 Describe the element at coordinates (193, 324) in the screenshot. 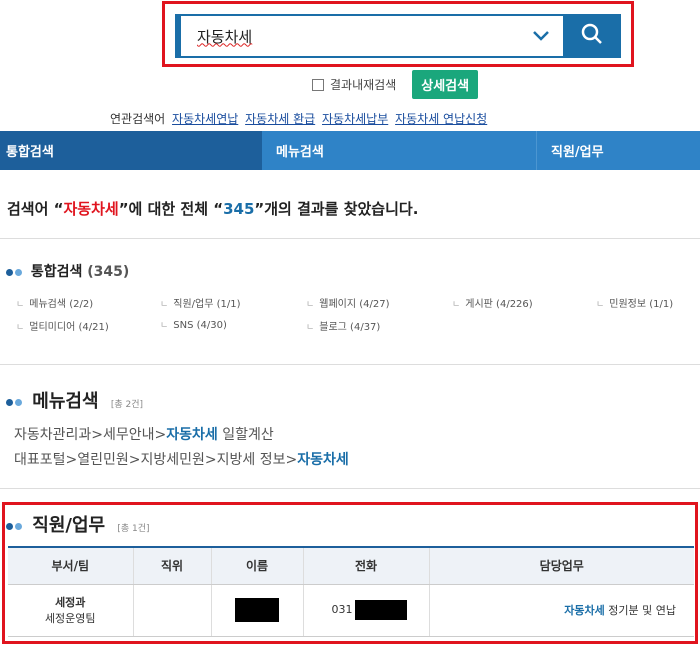

I see `category-link: SNS (4/30)` at that location.